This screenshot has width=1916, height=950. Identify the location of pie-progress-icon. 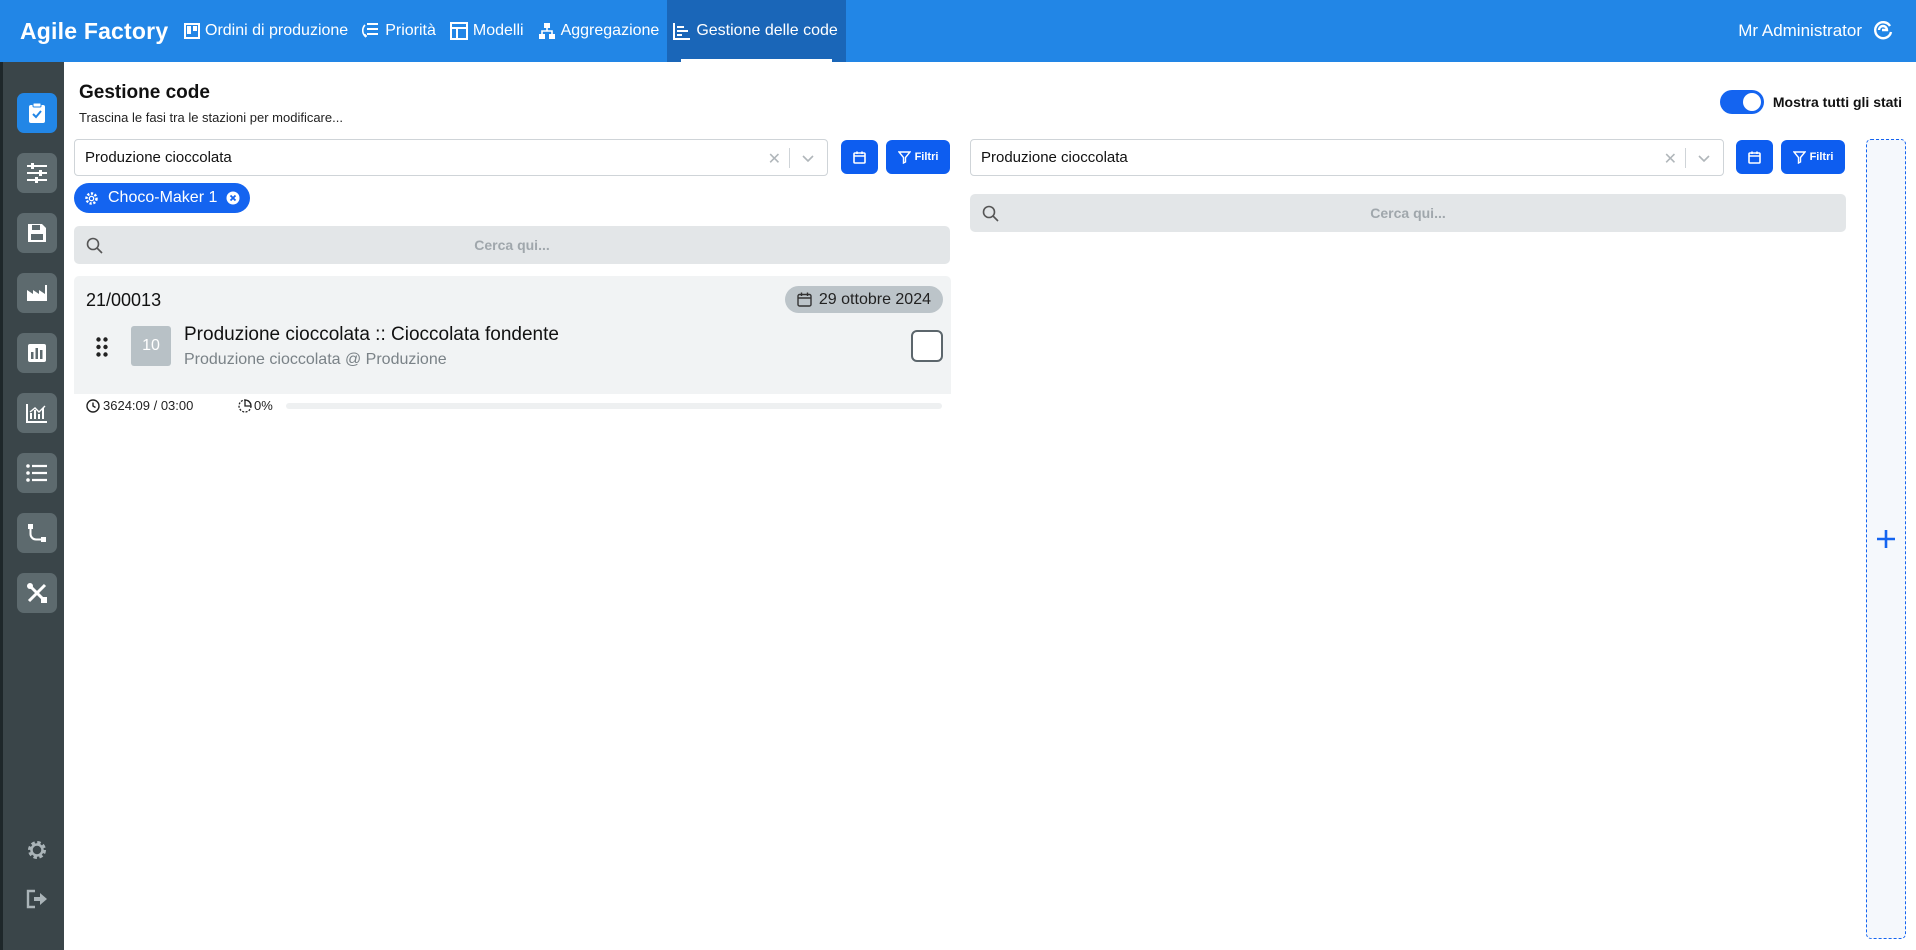
(245, 405).